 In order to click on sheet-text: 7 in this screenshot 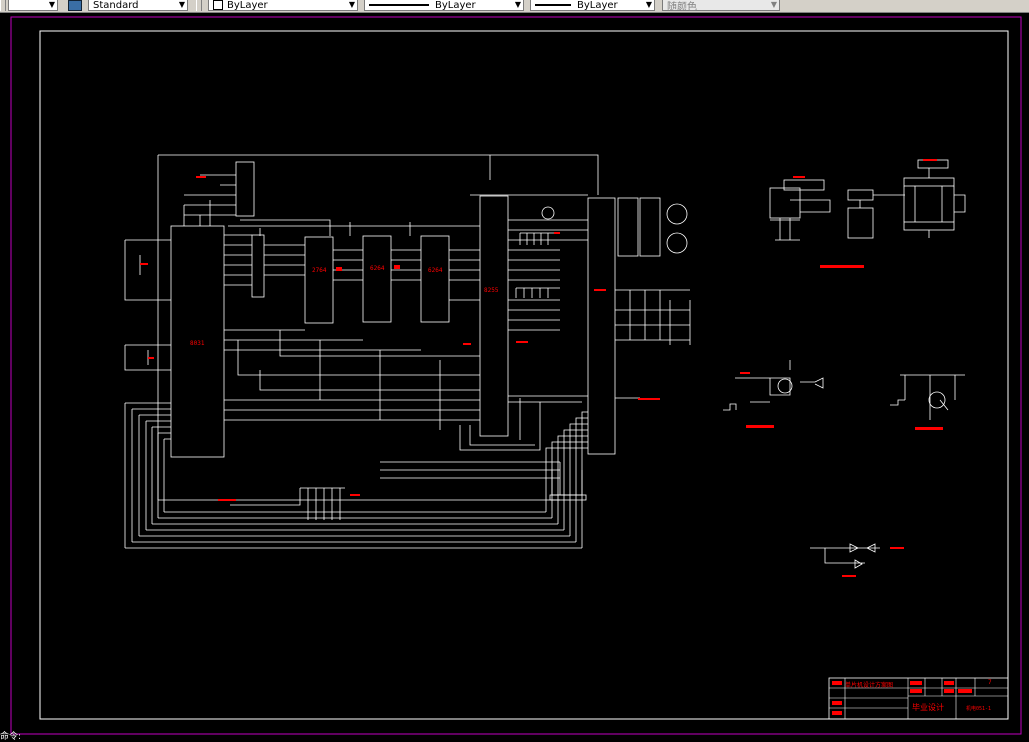, I will do `click(990, 682)`.